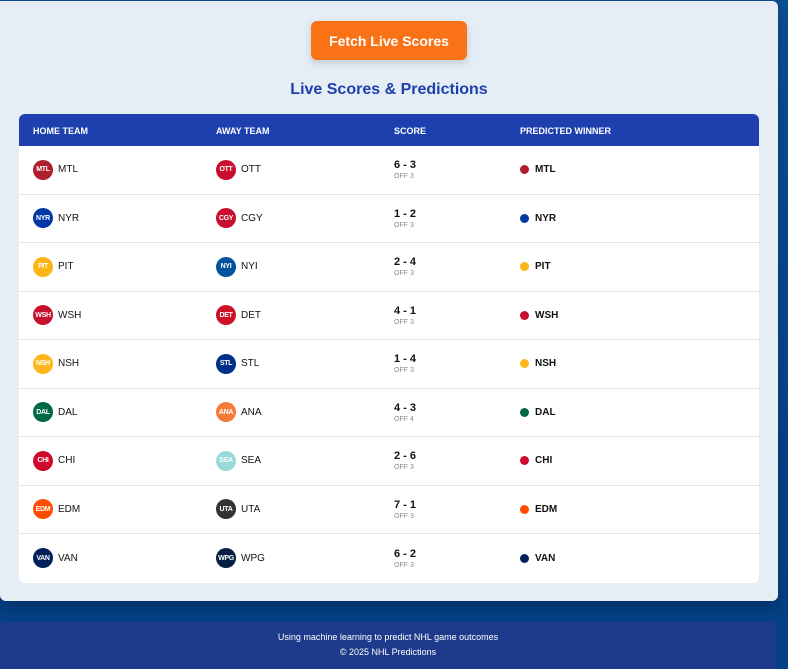 This screenshot has width=788, height=669. What do you see at coordinates (43, 315) in the screenshot?
I see `home-team-logo-icon: WSH` at bounding box center [43, 315].